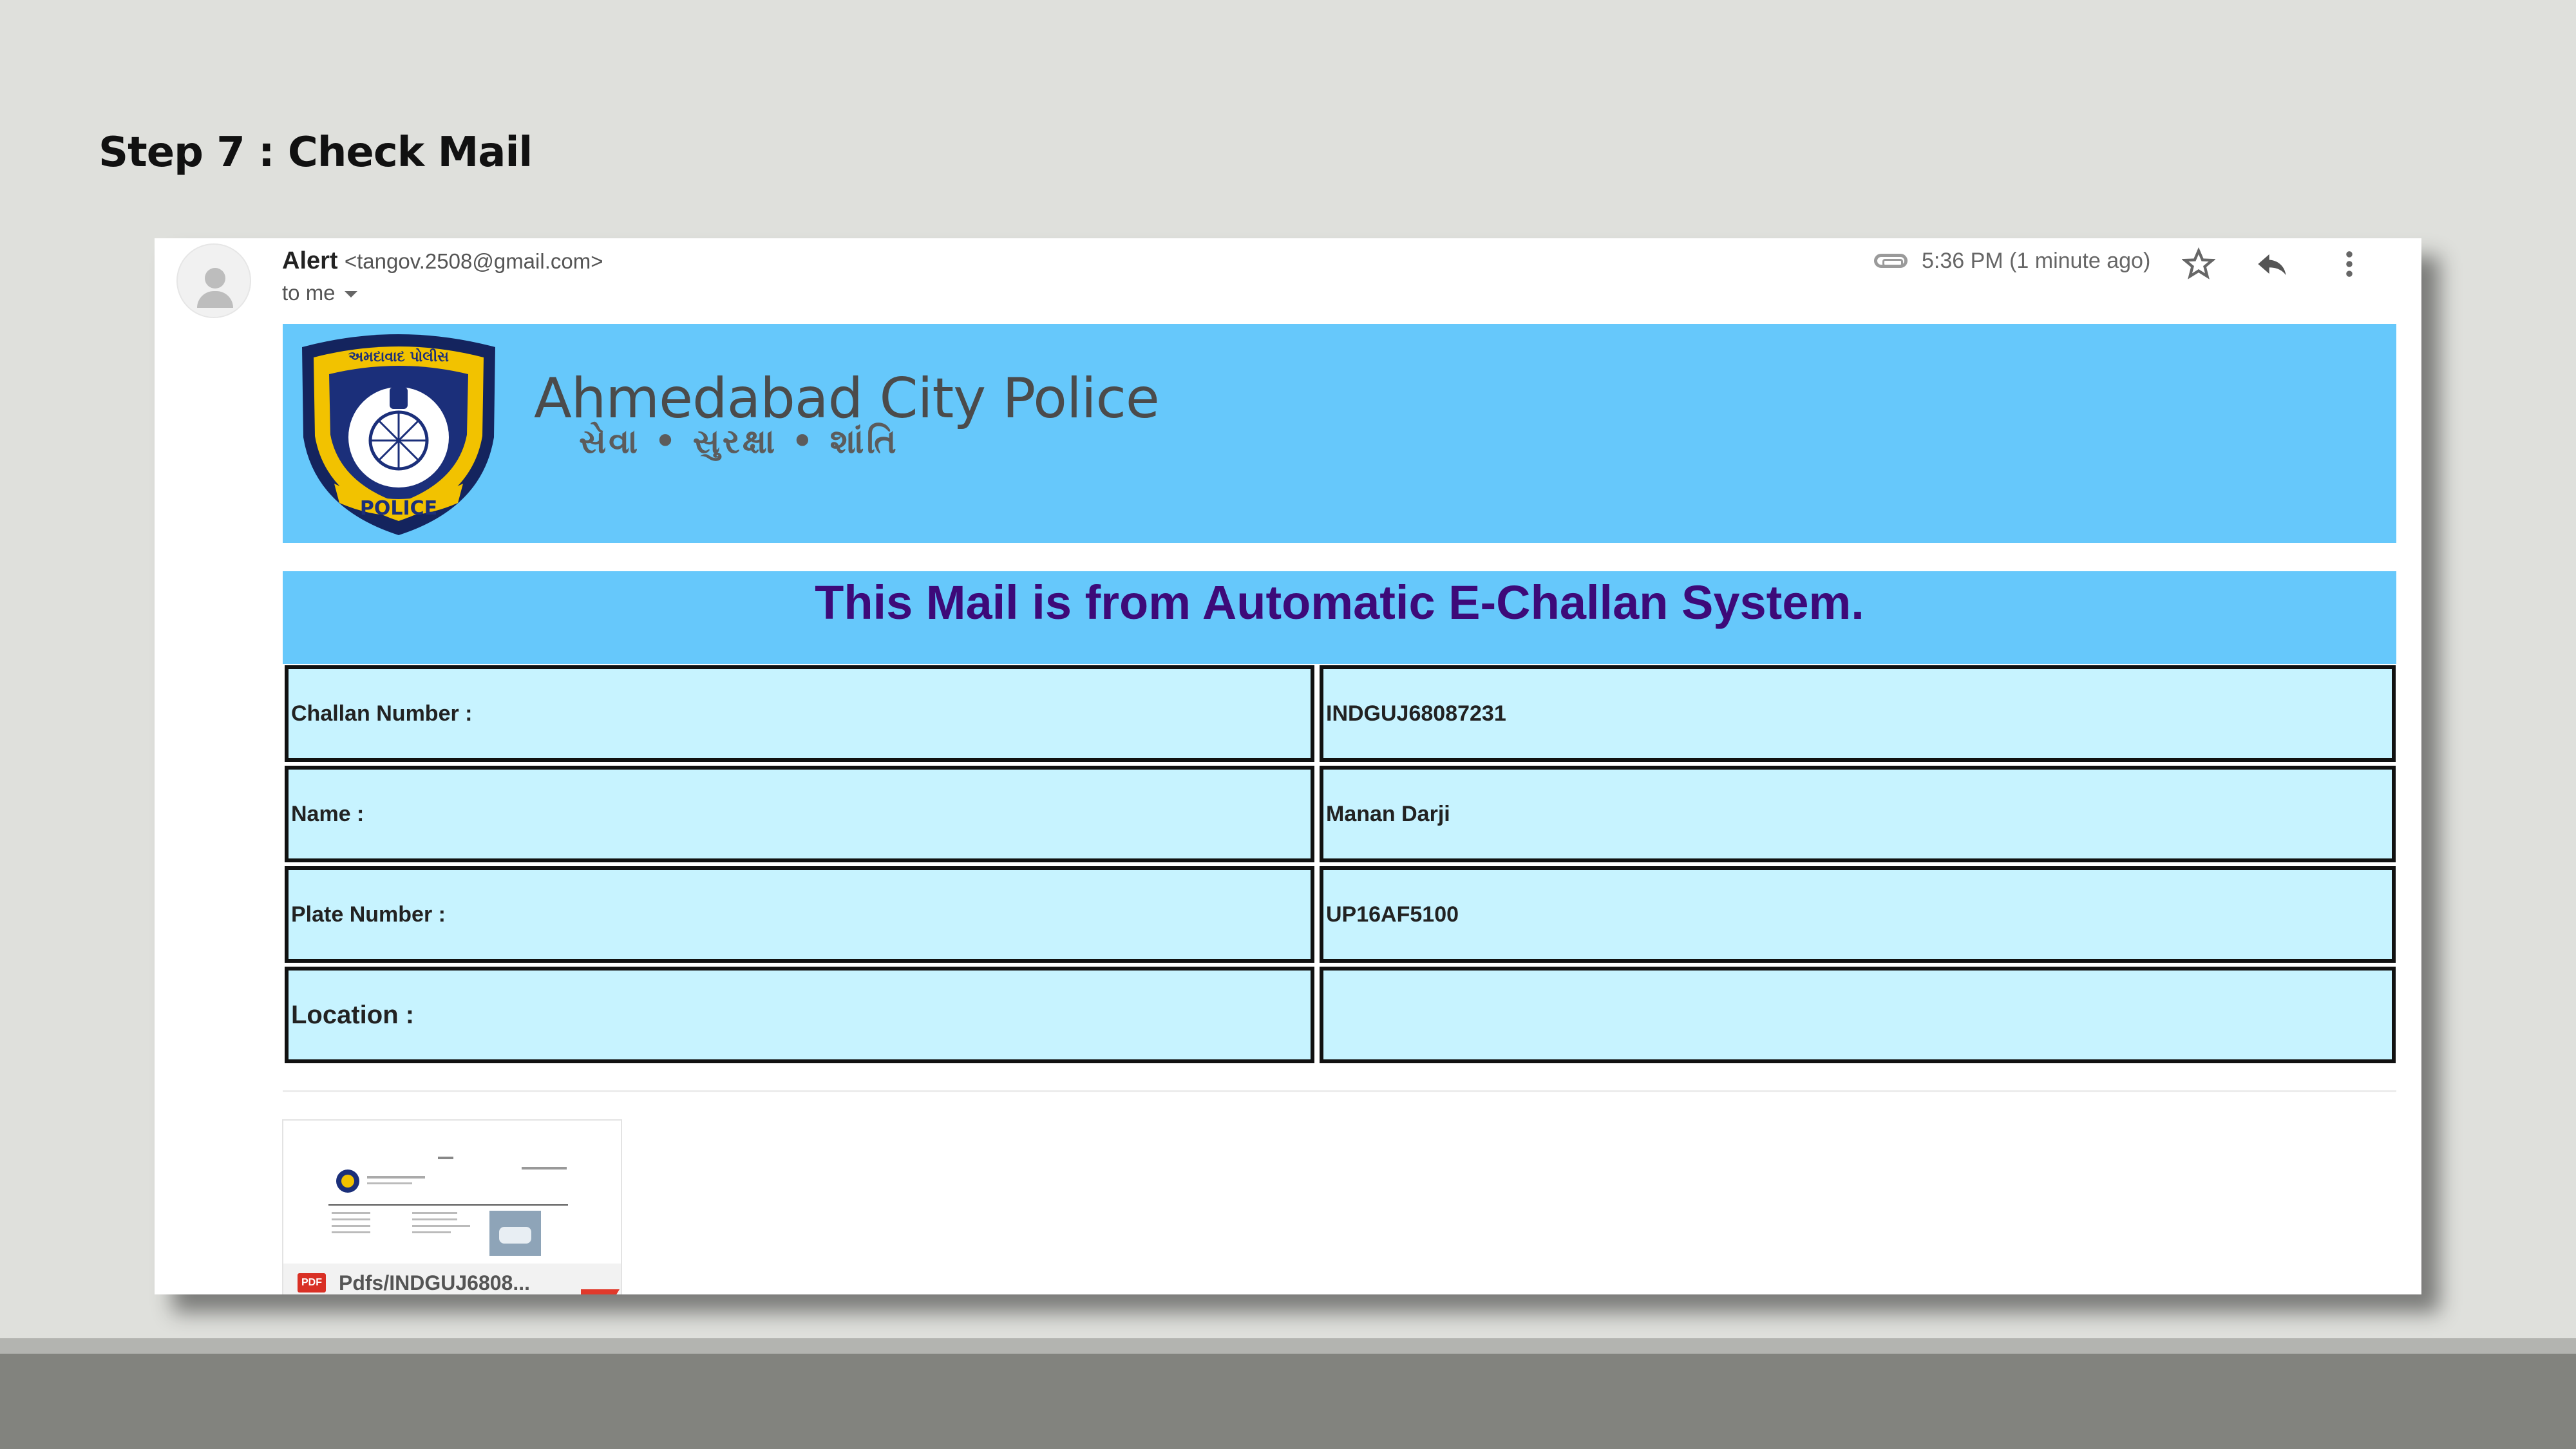  I want to click on slide-title: Step 7 : Check Mail, so click(316, 152).